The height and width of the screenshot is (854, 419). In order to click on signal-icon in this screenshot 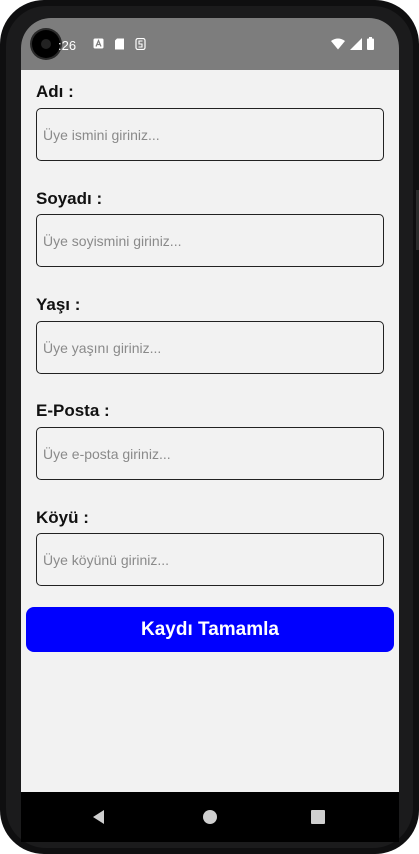, I will do `click(356, 46)`.